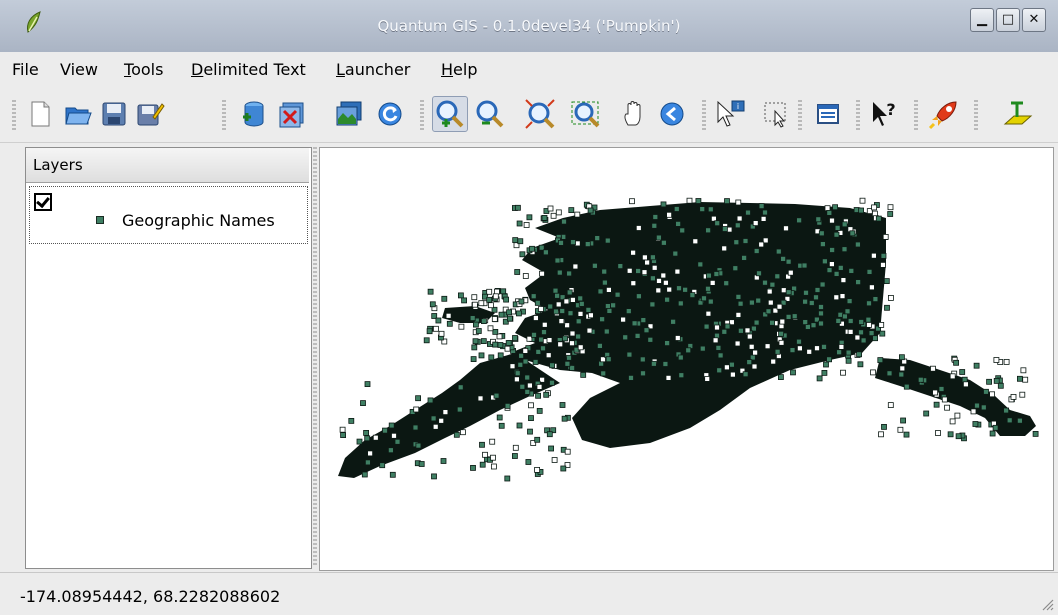 The height and width of the screenshot is (615, 1058). I want to click on save-project-button, so click(114, 114).